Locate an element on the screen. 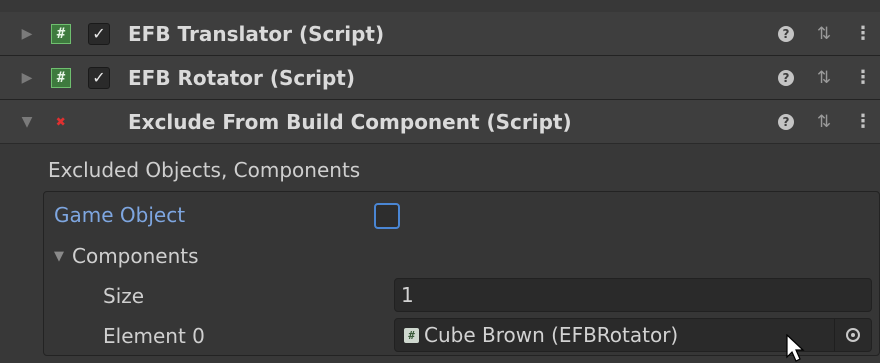  component-header-efb-rotator: ▶ # ✓ EFB Rotator (Script) ? ⇅ ⋮ is located at coordinates (440, 78).